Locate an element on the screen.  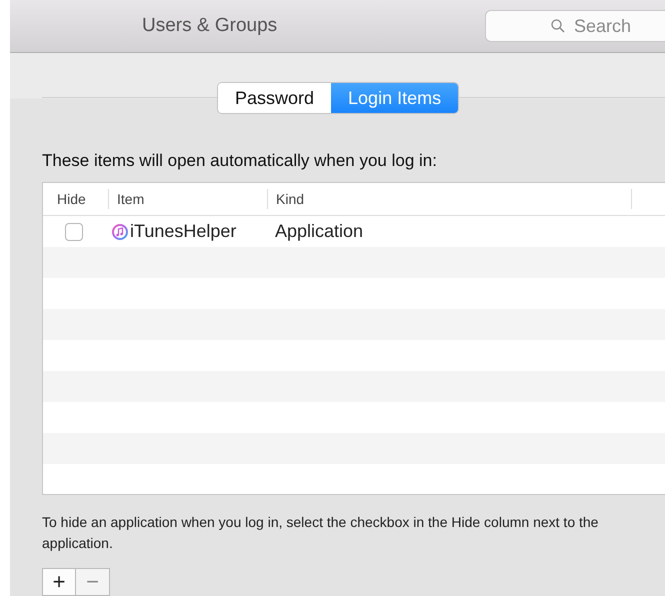
search-field: Search is located at coordinates (575, 26).